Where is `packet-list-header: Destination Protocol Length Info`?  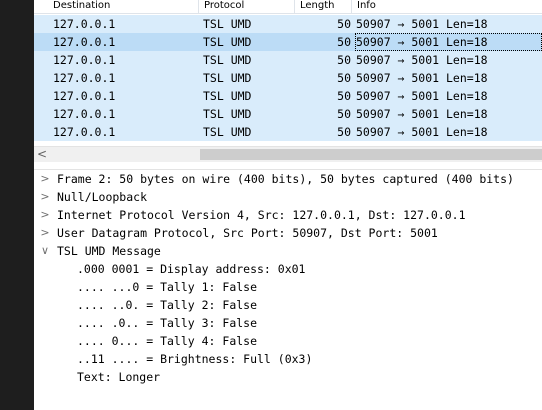
packet-list-header: Destination Protocol Length Info is located at coordinates (288, 7).